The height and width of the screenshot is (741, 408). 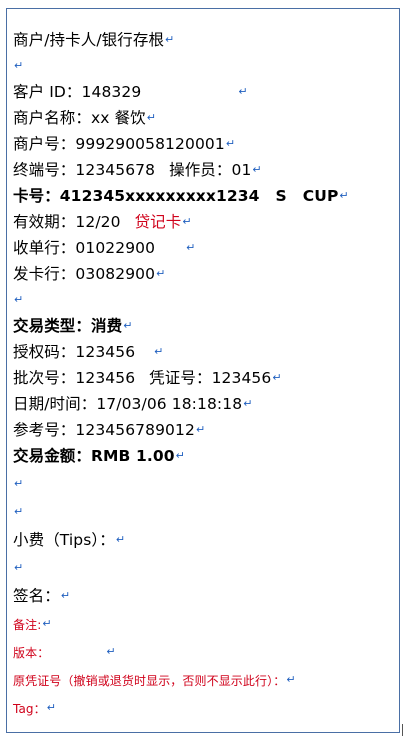 I want to click on text-cursor, so click(x=402, y=730).